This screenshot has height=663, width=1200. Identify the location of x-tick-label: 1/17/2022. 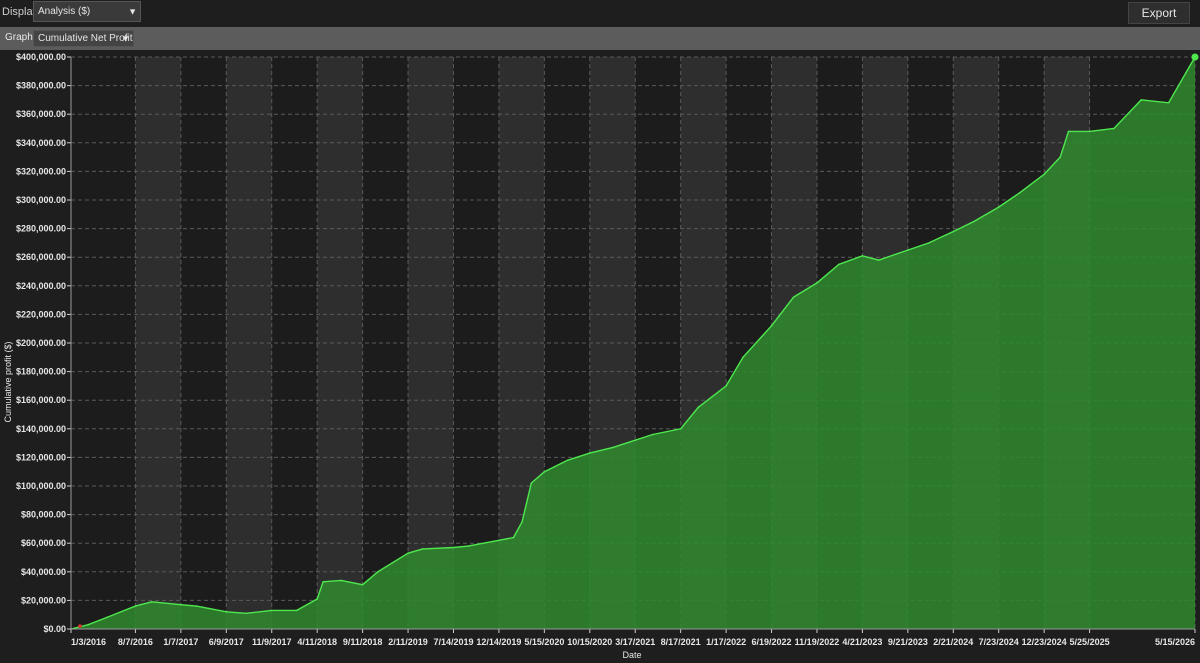
(726, 642).